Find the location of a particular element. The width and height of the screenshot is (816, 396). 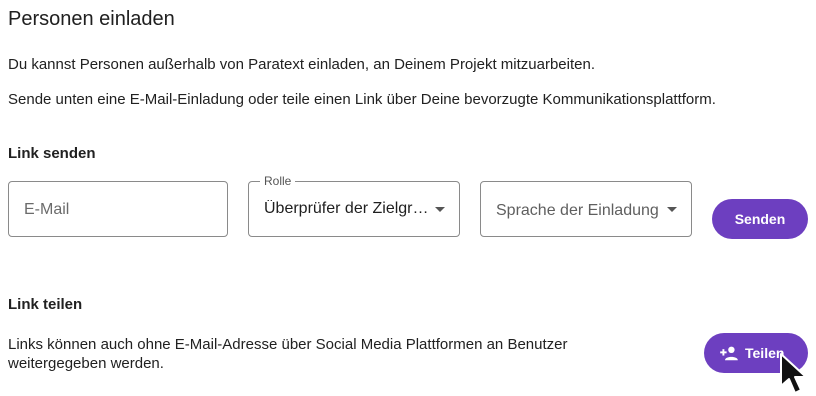

email-placeholder: E-Mail is located at coordinates (47, 209).